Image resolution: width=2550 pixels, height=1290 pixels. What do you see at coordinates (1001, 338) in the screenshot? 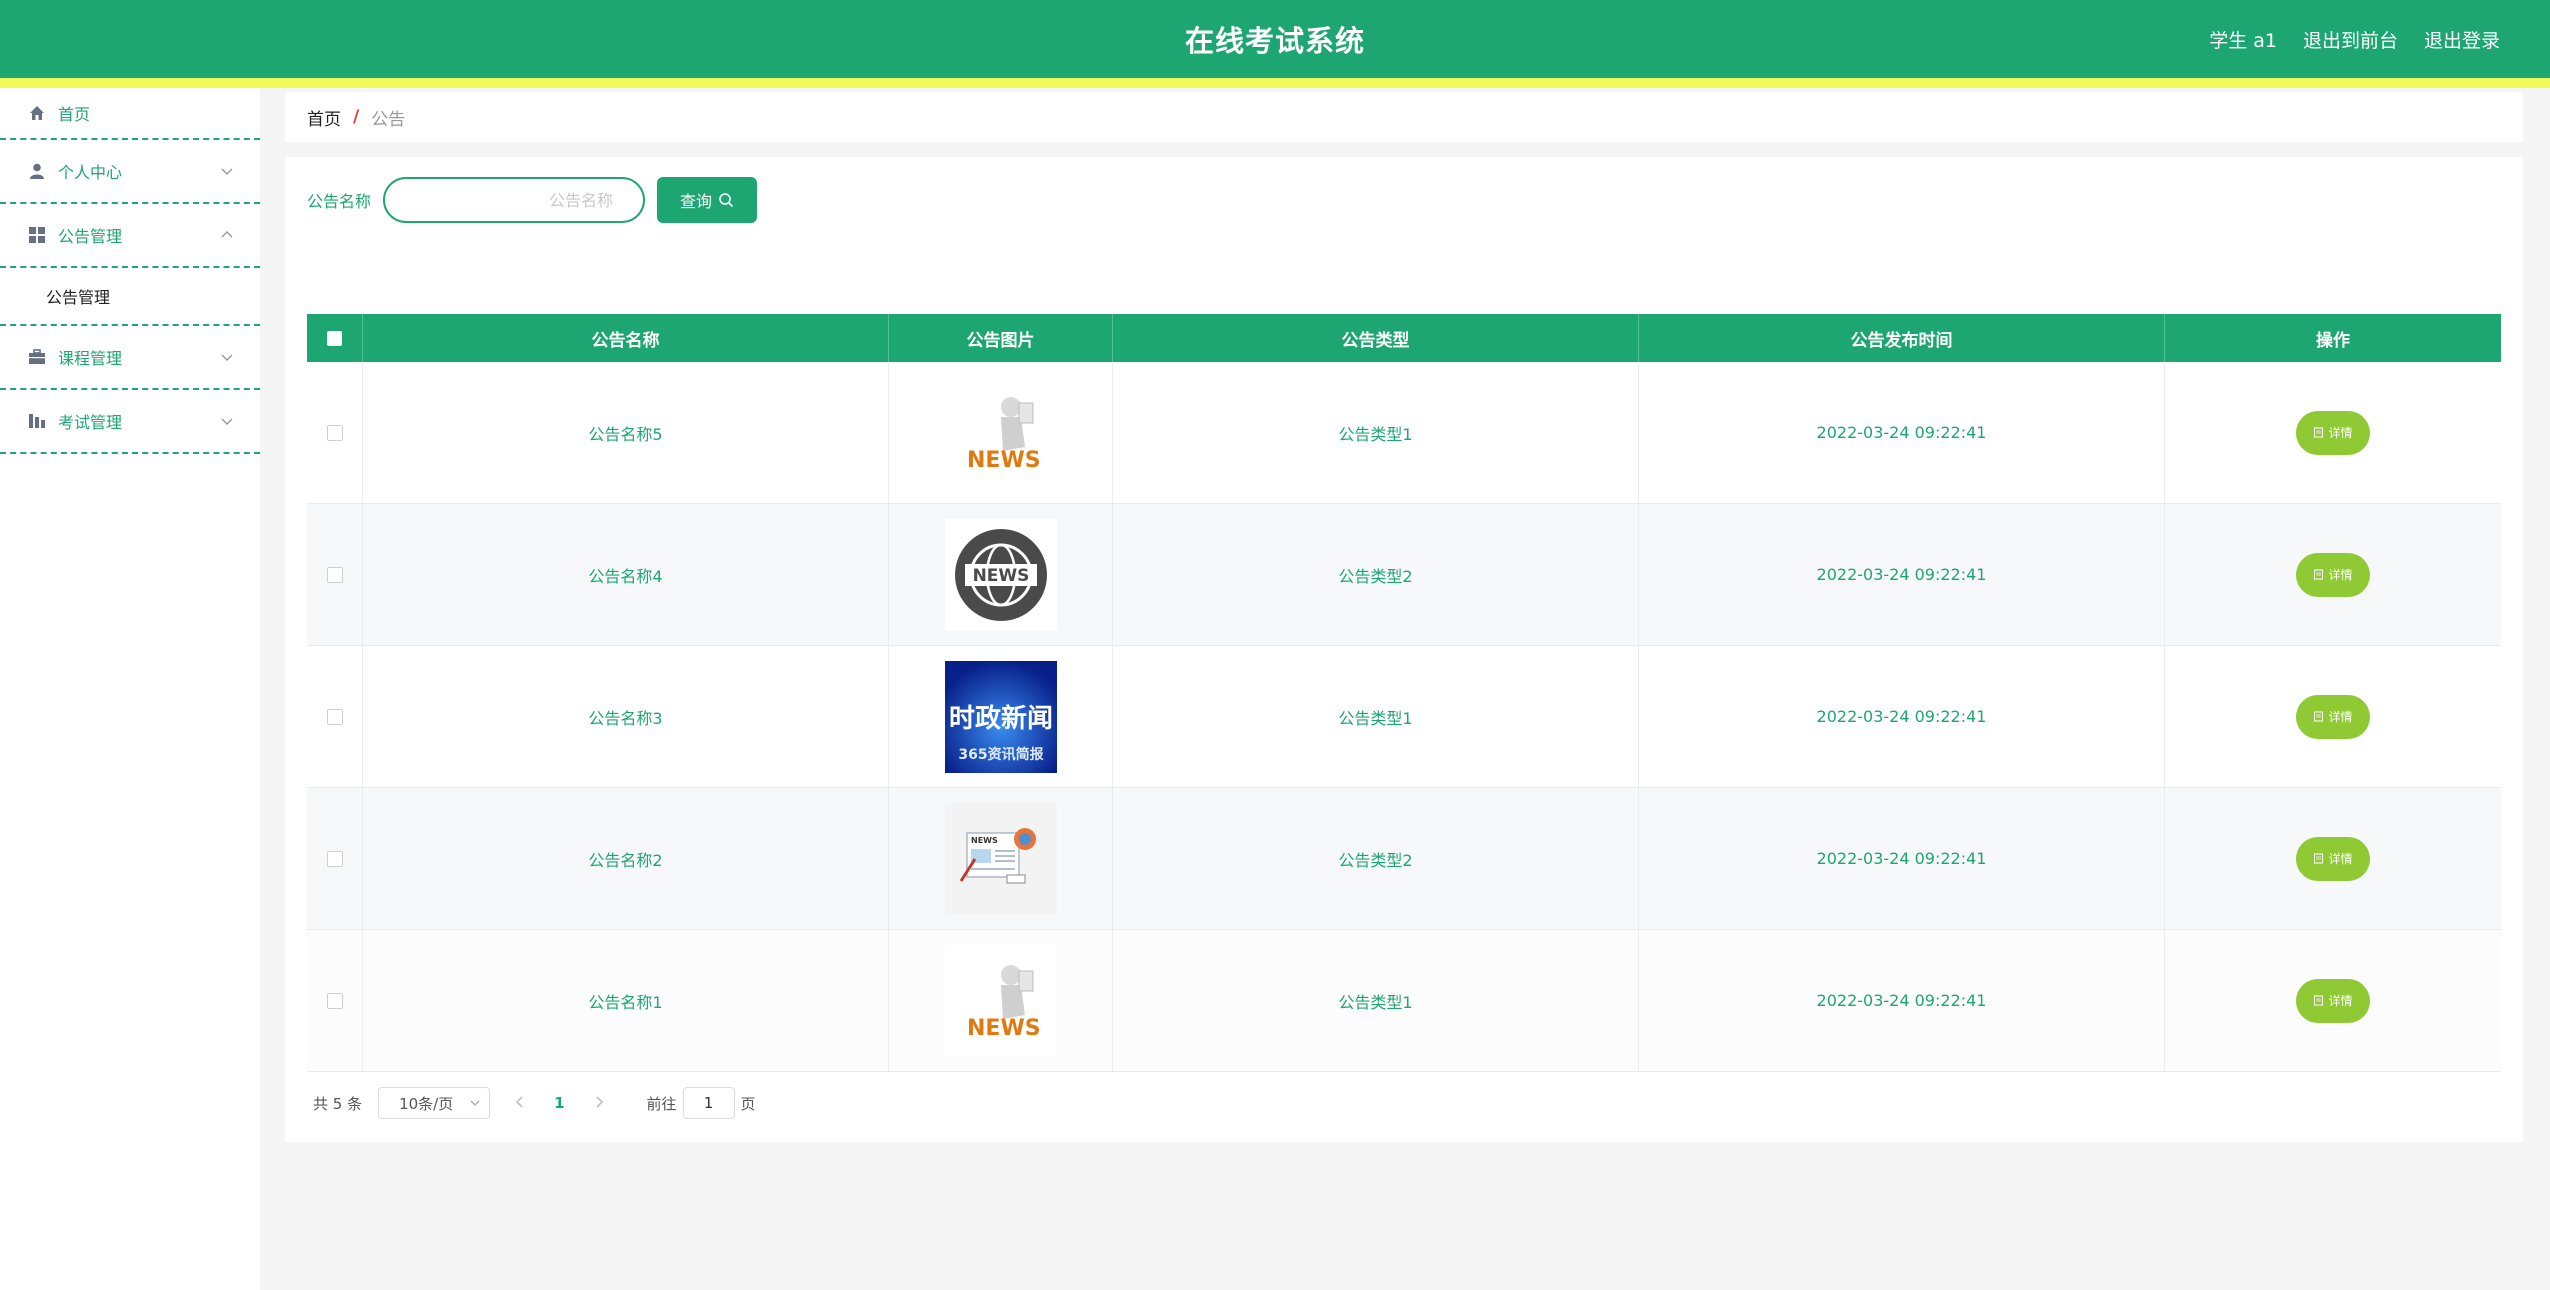
I see `column-header: 公告图片` at bounding box center [1001, 338].